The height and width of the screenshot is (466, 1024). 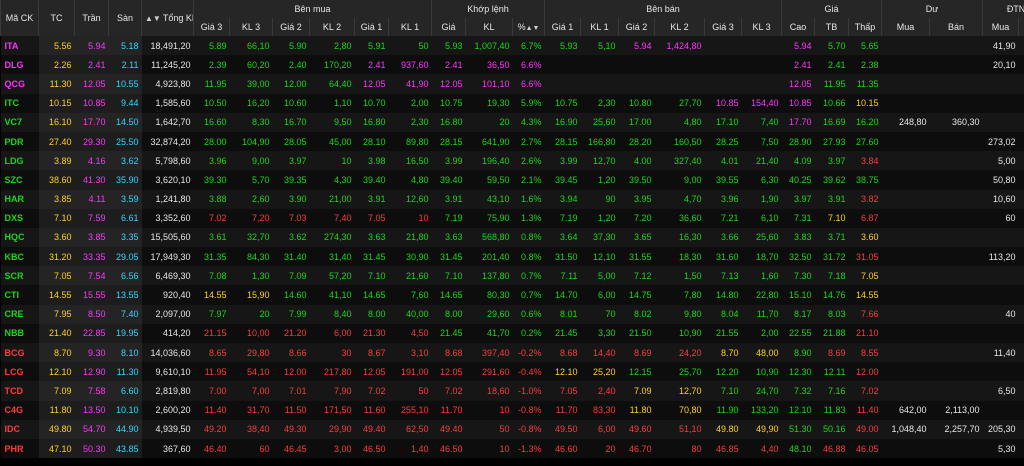 I want to click on ask-vol3: 1,60, so click(x=761, y=276).